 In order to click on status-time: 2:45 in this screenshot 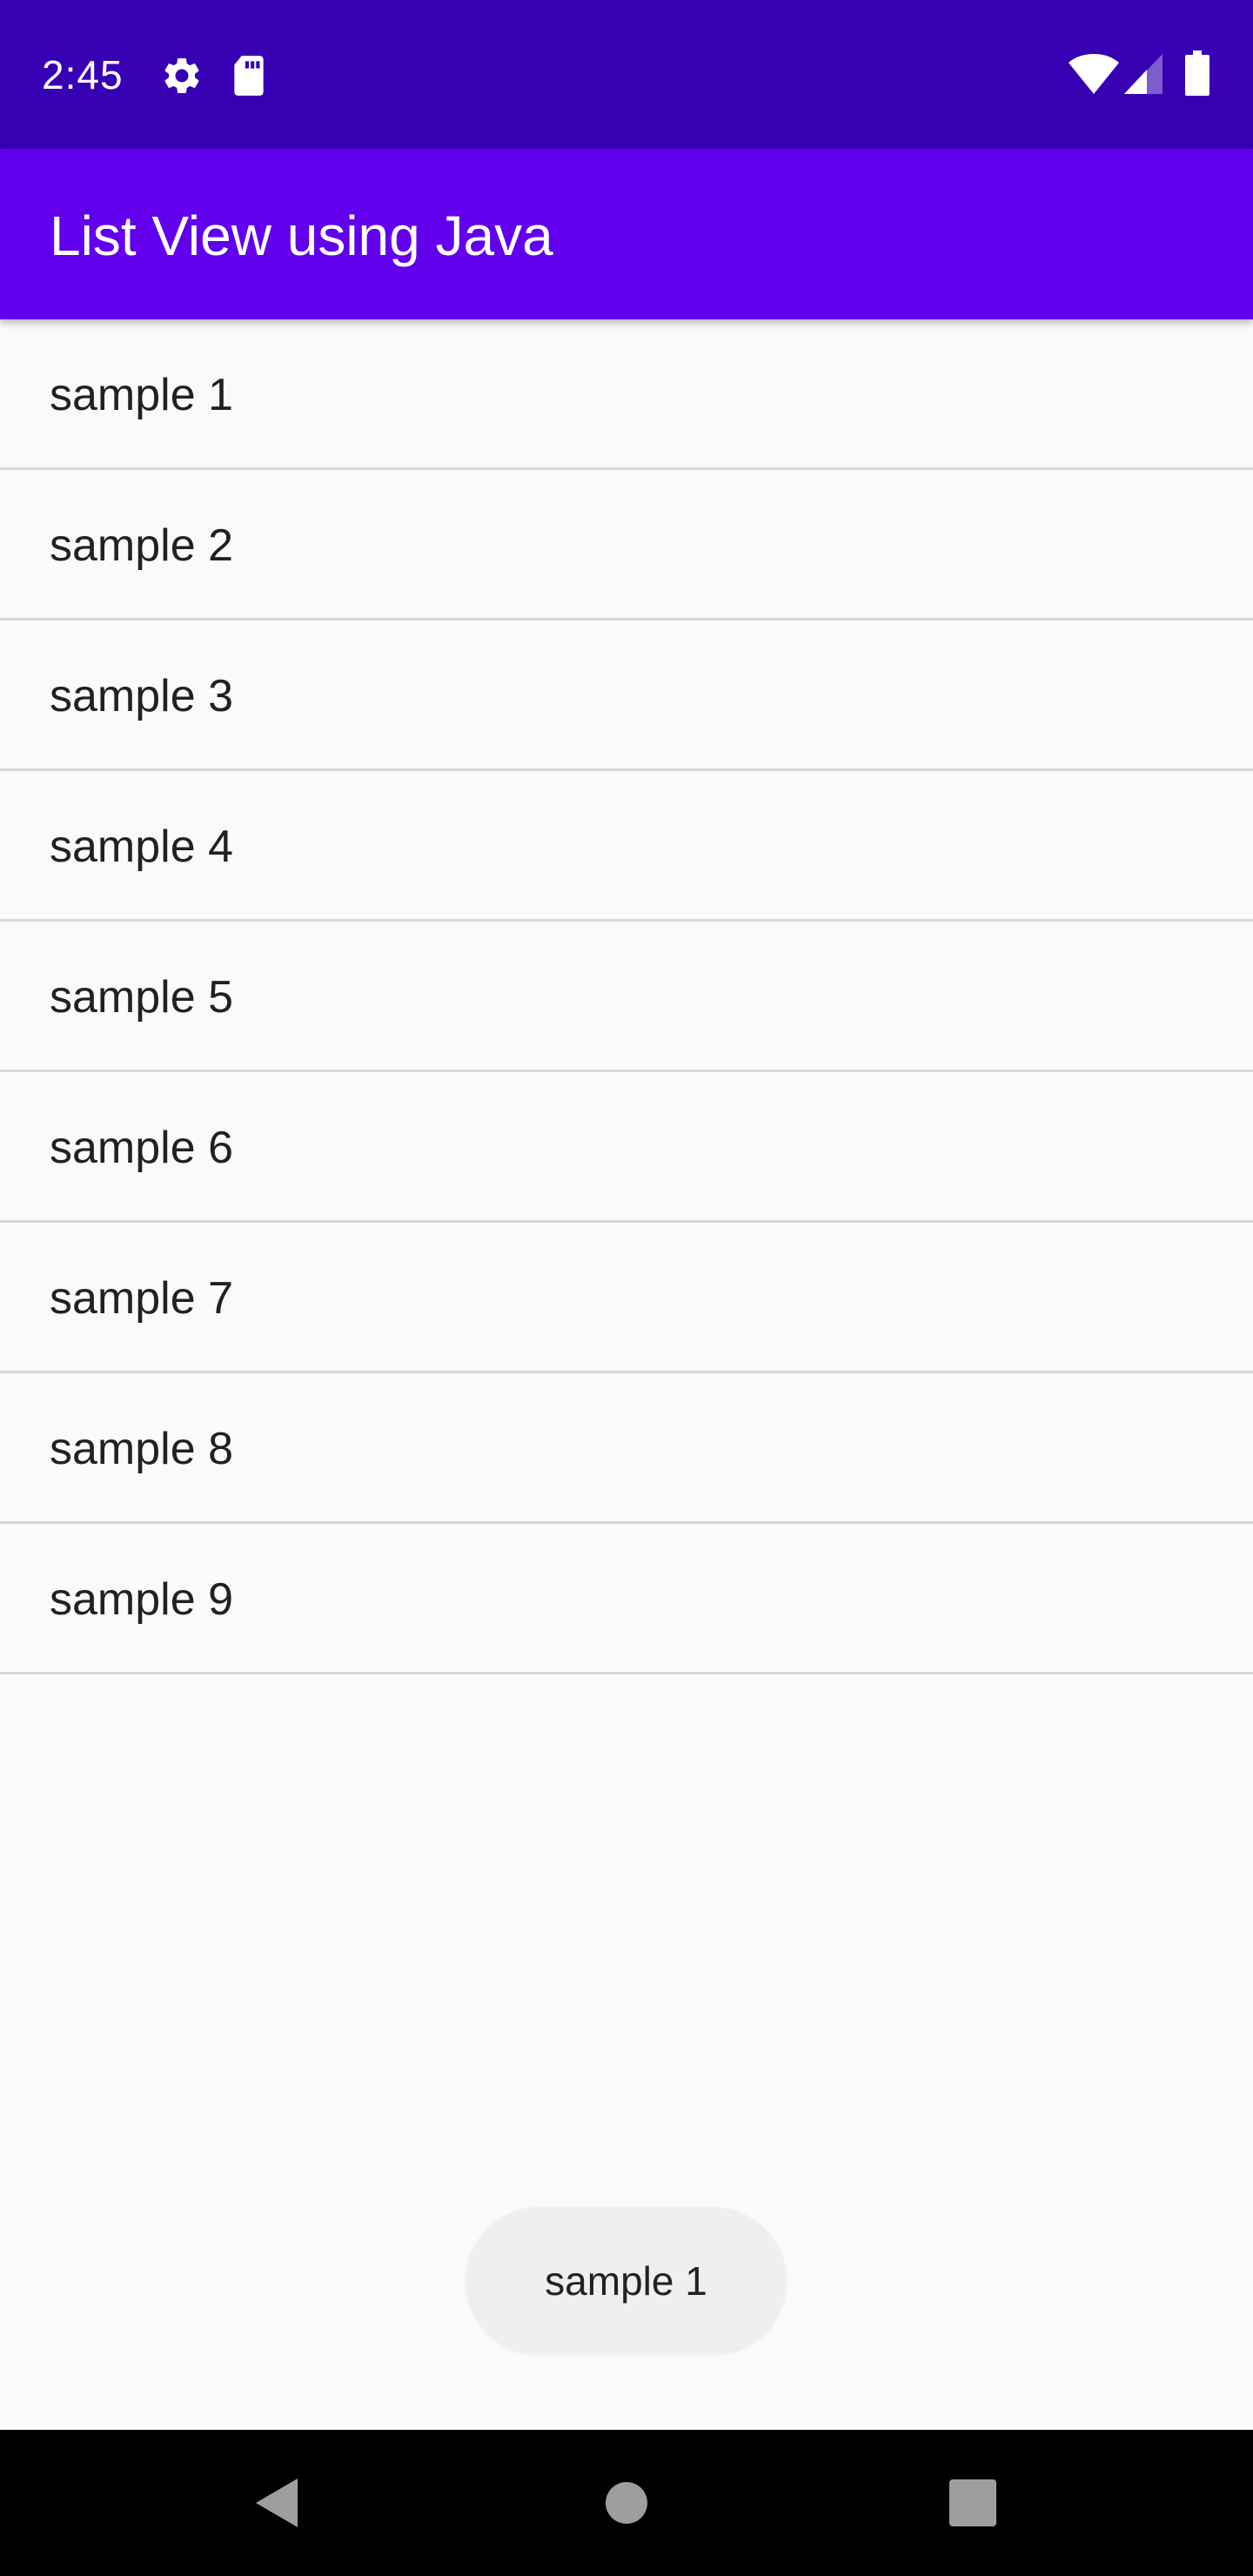, I will do `click(83, 74)`.